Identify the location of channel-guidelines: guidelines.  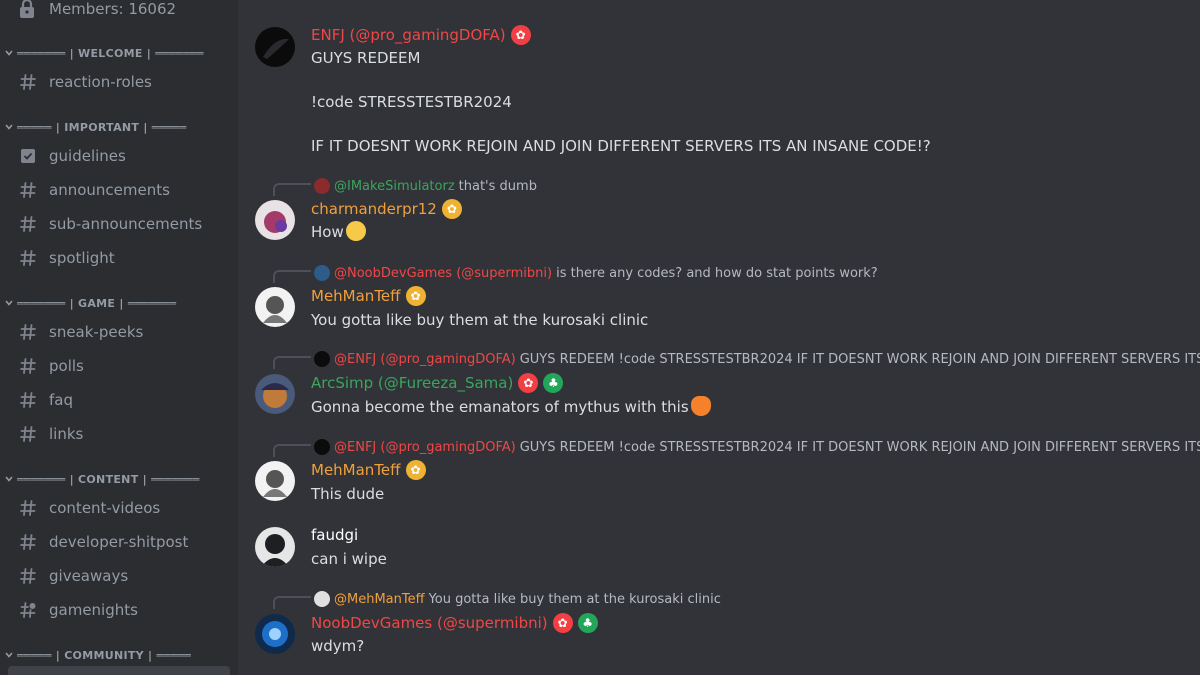
(119, 156).